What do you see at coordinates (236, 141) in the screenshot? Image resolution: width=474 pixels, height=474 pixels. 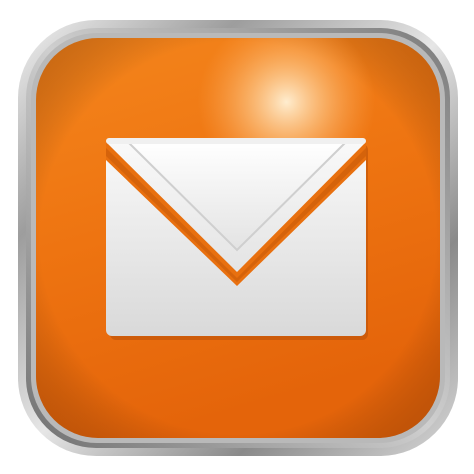 I see `envelope-top-edge` at bounding box center [236, 141].